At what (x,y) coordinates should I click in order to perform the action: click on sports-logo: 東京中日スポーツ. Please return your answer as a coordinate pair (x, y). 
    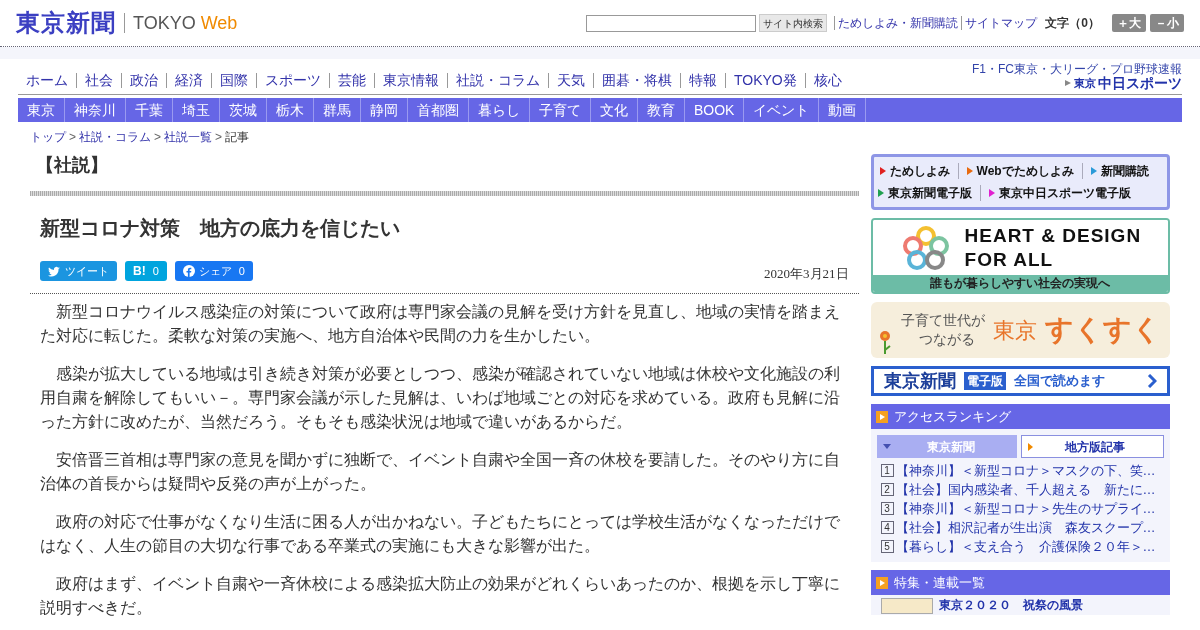
    Looking at the image, I should click on (1123, 83).